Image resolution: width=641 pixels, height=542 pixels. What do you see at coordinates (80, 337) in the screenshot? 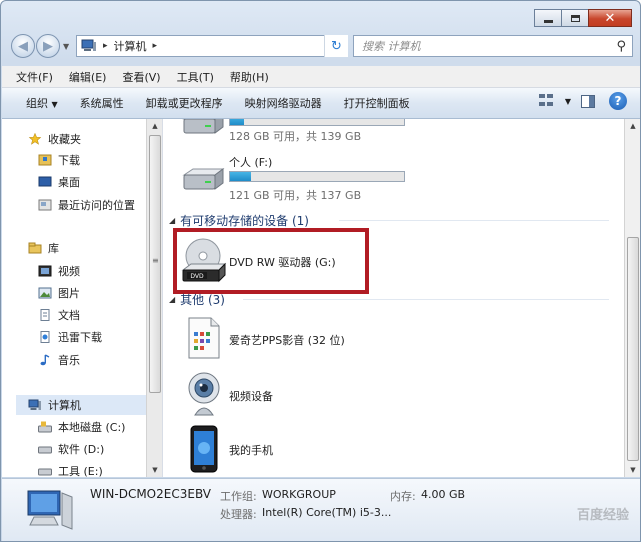
I see `sidebar-label: 迅雷下载` at bounding box center [80, 337].